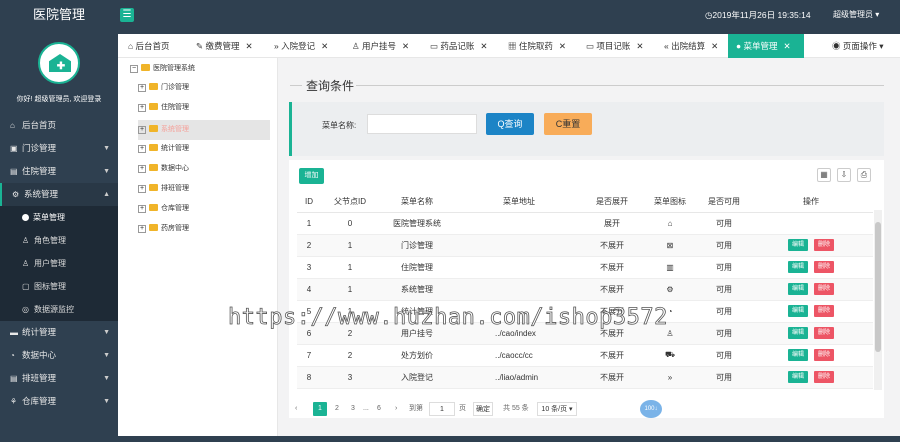 Image resolution: width=900 pixels, height=442 pixels. Describe the element at coordinates (585, 267) in the screenshot. I see `table-row: 3 1 住院管理 不展开 ▥ 可用 编辑 删除` at that location.